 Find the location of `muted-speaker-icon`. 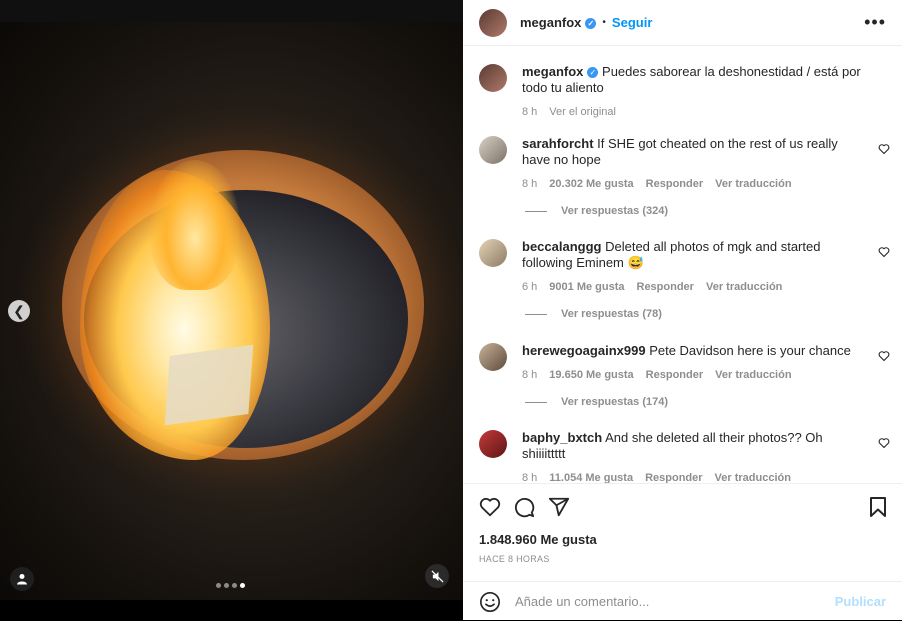

muted-speaker-icon is located at coordinates (437, 576).